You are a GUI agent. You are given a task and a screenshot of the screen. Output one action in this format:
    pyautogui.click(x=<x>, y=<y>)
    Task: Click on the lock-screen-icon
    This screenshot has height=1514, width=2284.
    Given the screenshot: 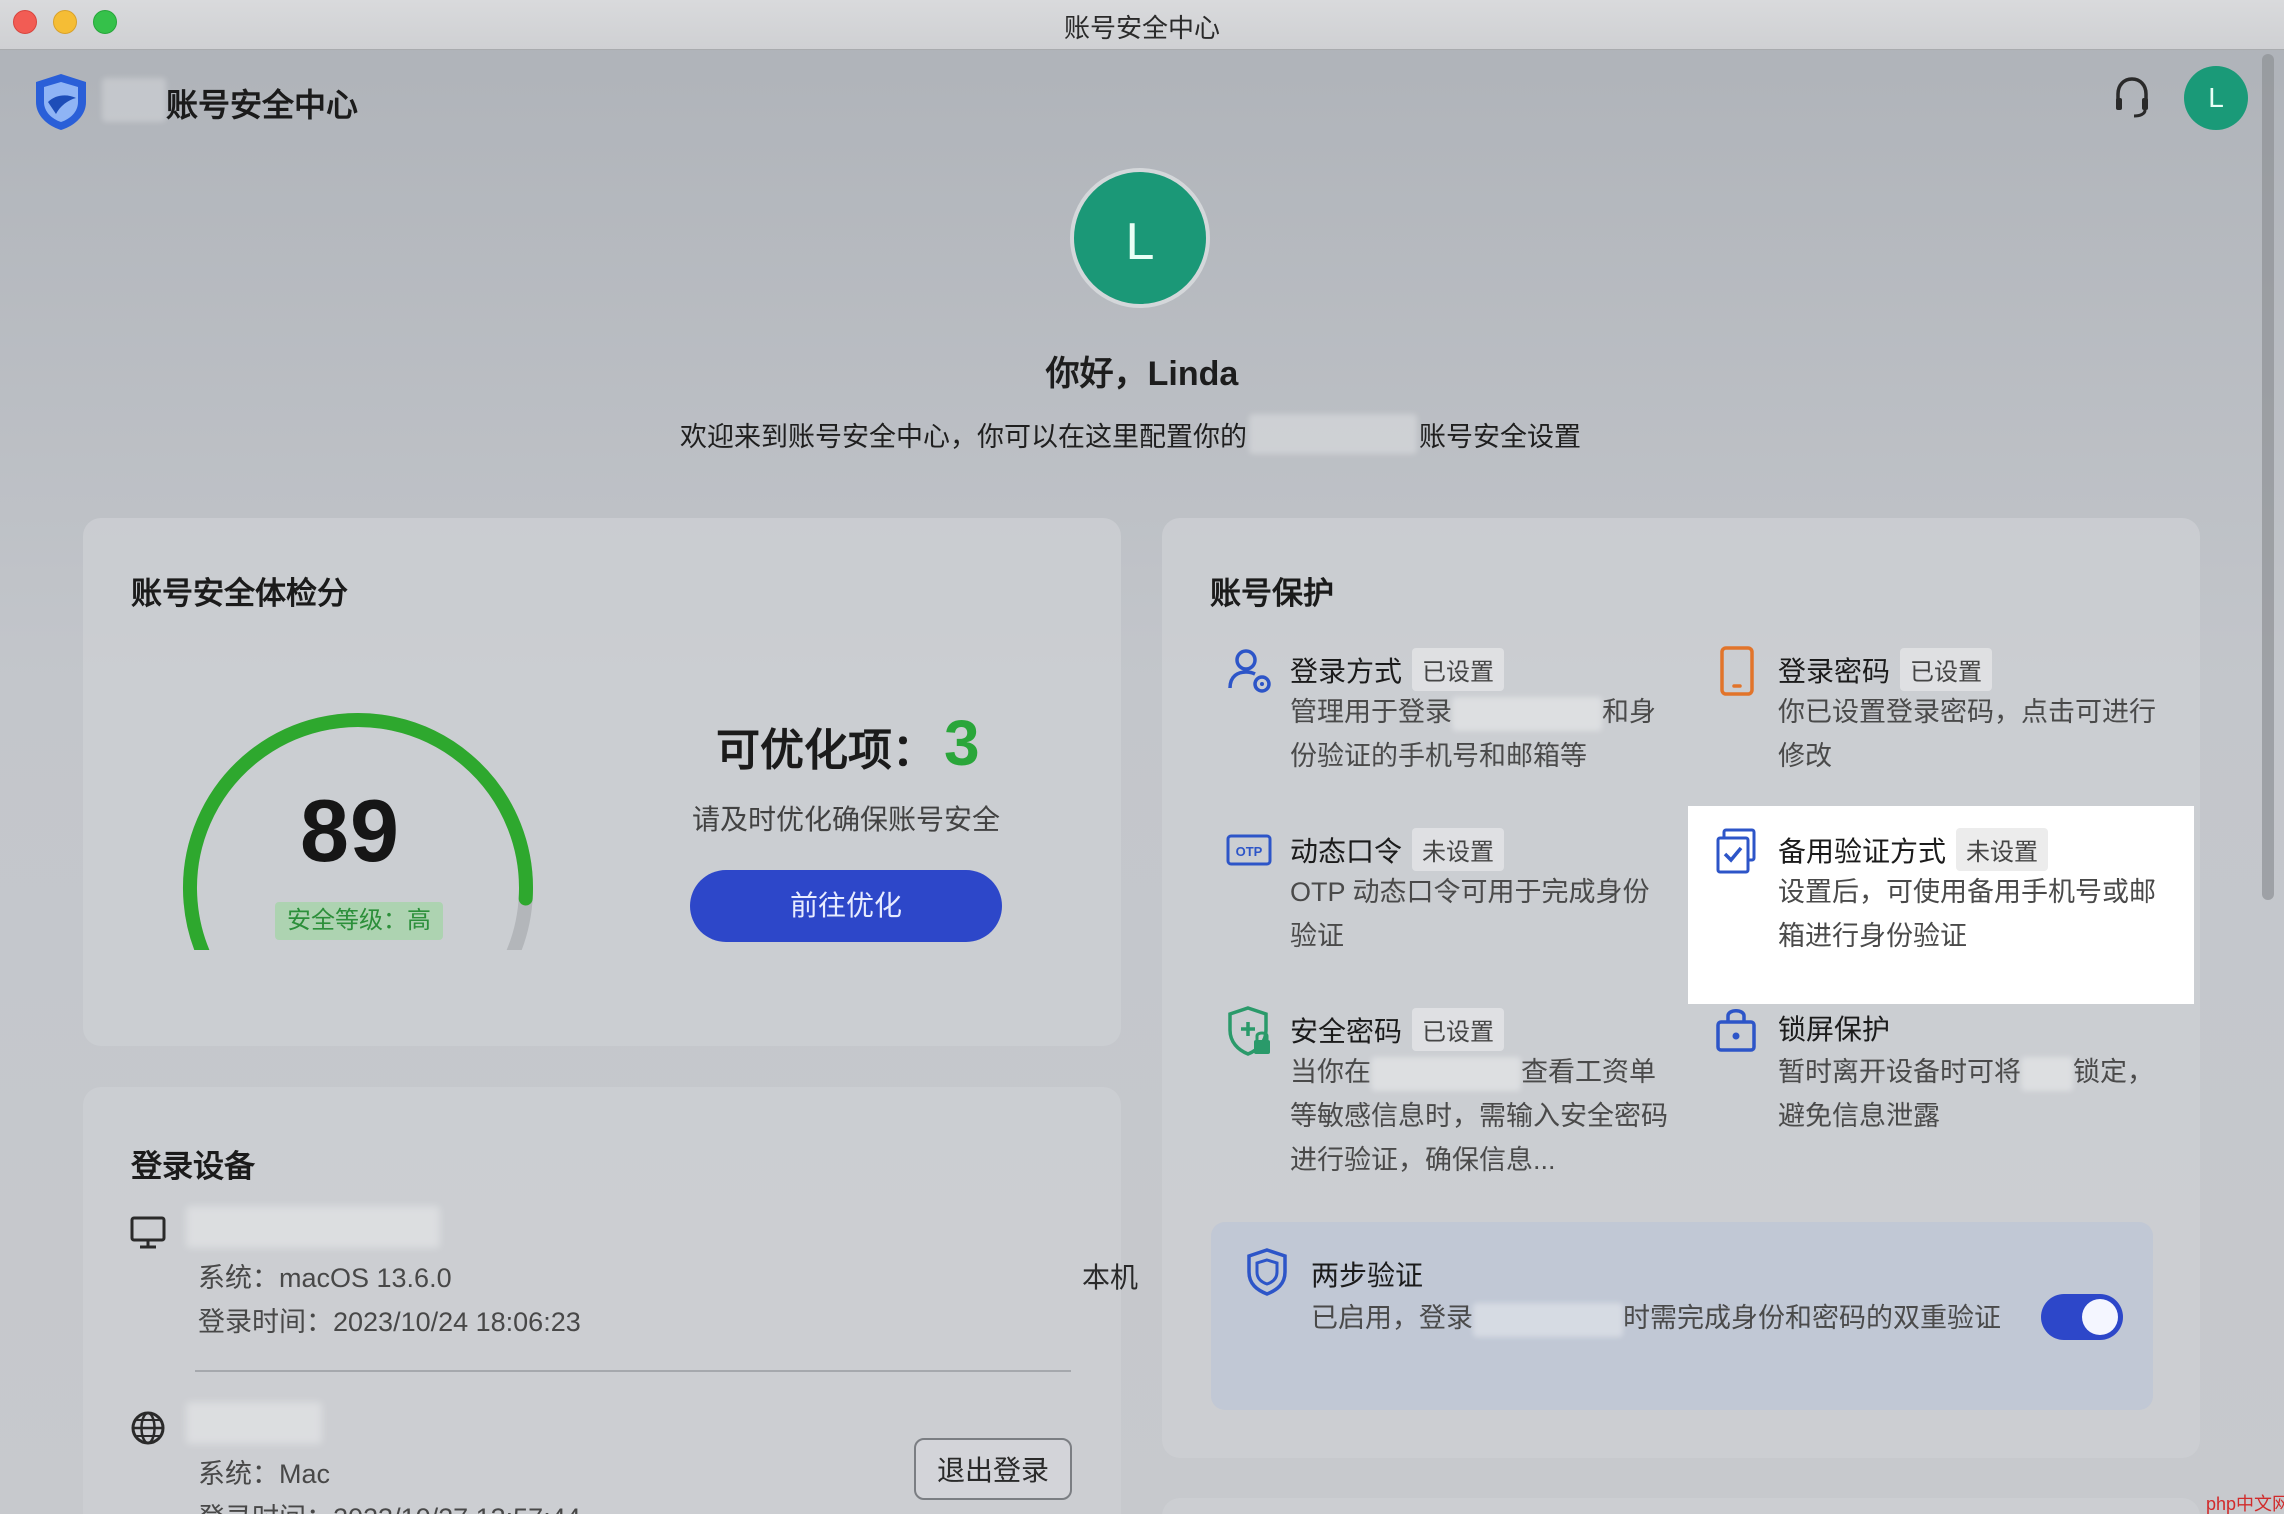 What is the action you would take?
    pyautogui.click(x=1736, y=1030)
    